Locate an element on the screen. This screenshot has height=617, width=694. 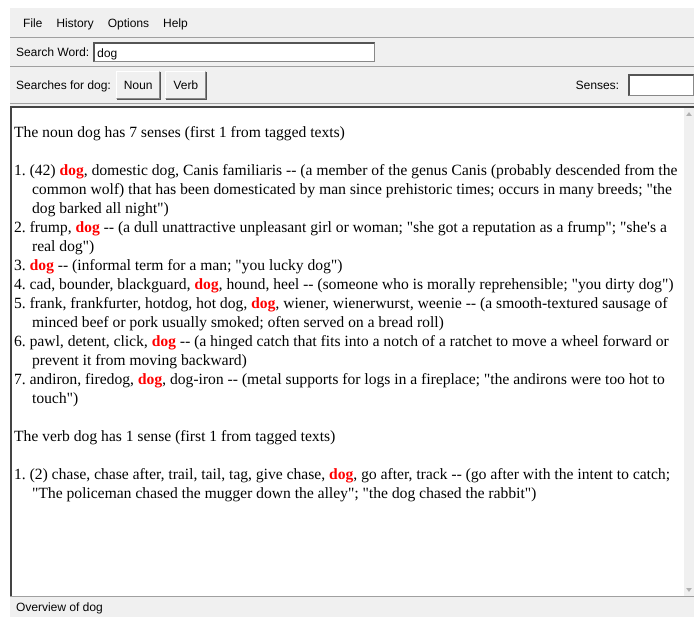
section-heading: The noun dog has 7 senses (first 1 from tagged texts) is located at coordinates (180, 132).